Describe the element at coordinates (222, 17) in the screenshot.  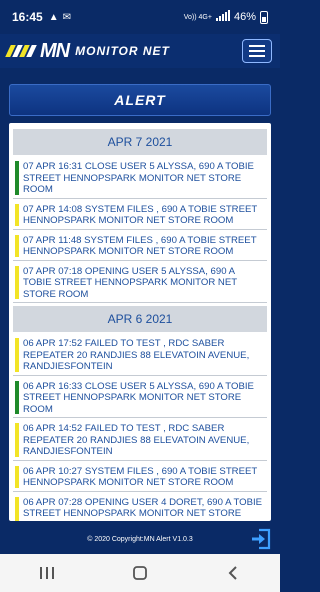
I see `signal-icon` at that location.